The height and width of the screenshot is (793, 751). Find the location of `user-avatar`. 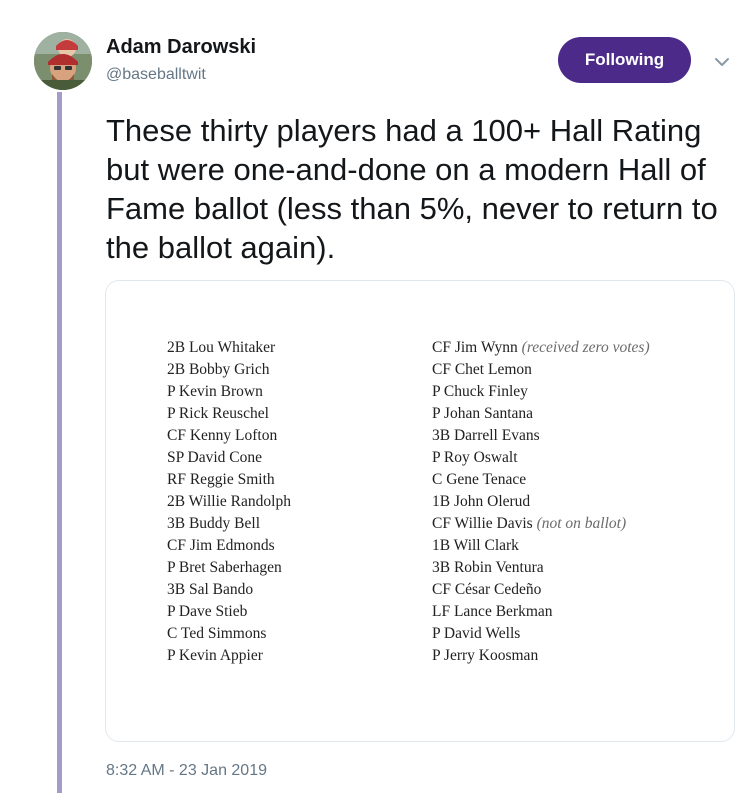

user-avatar is located at coordinates (63, 61).